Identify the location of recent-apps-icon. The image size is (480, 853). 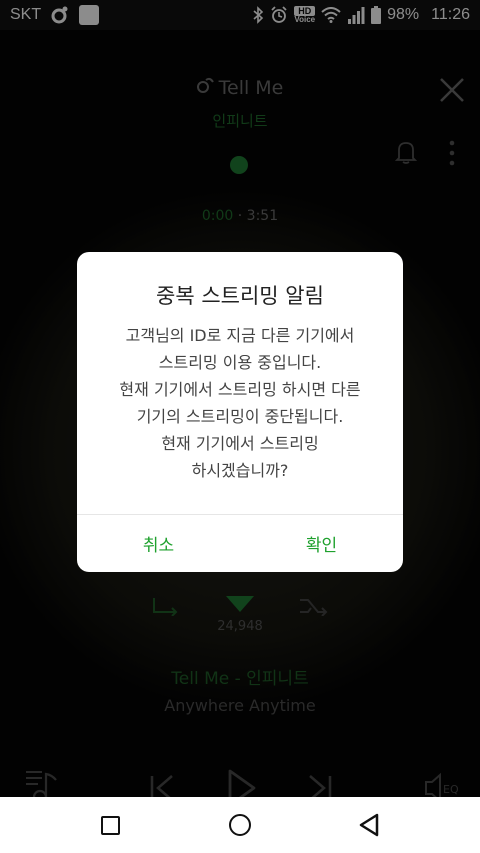
(110, 825).